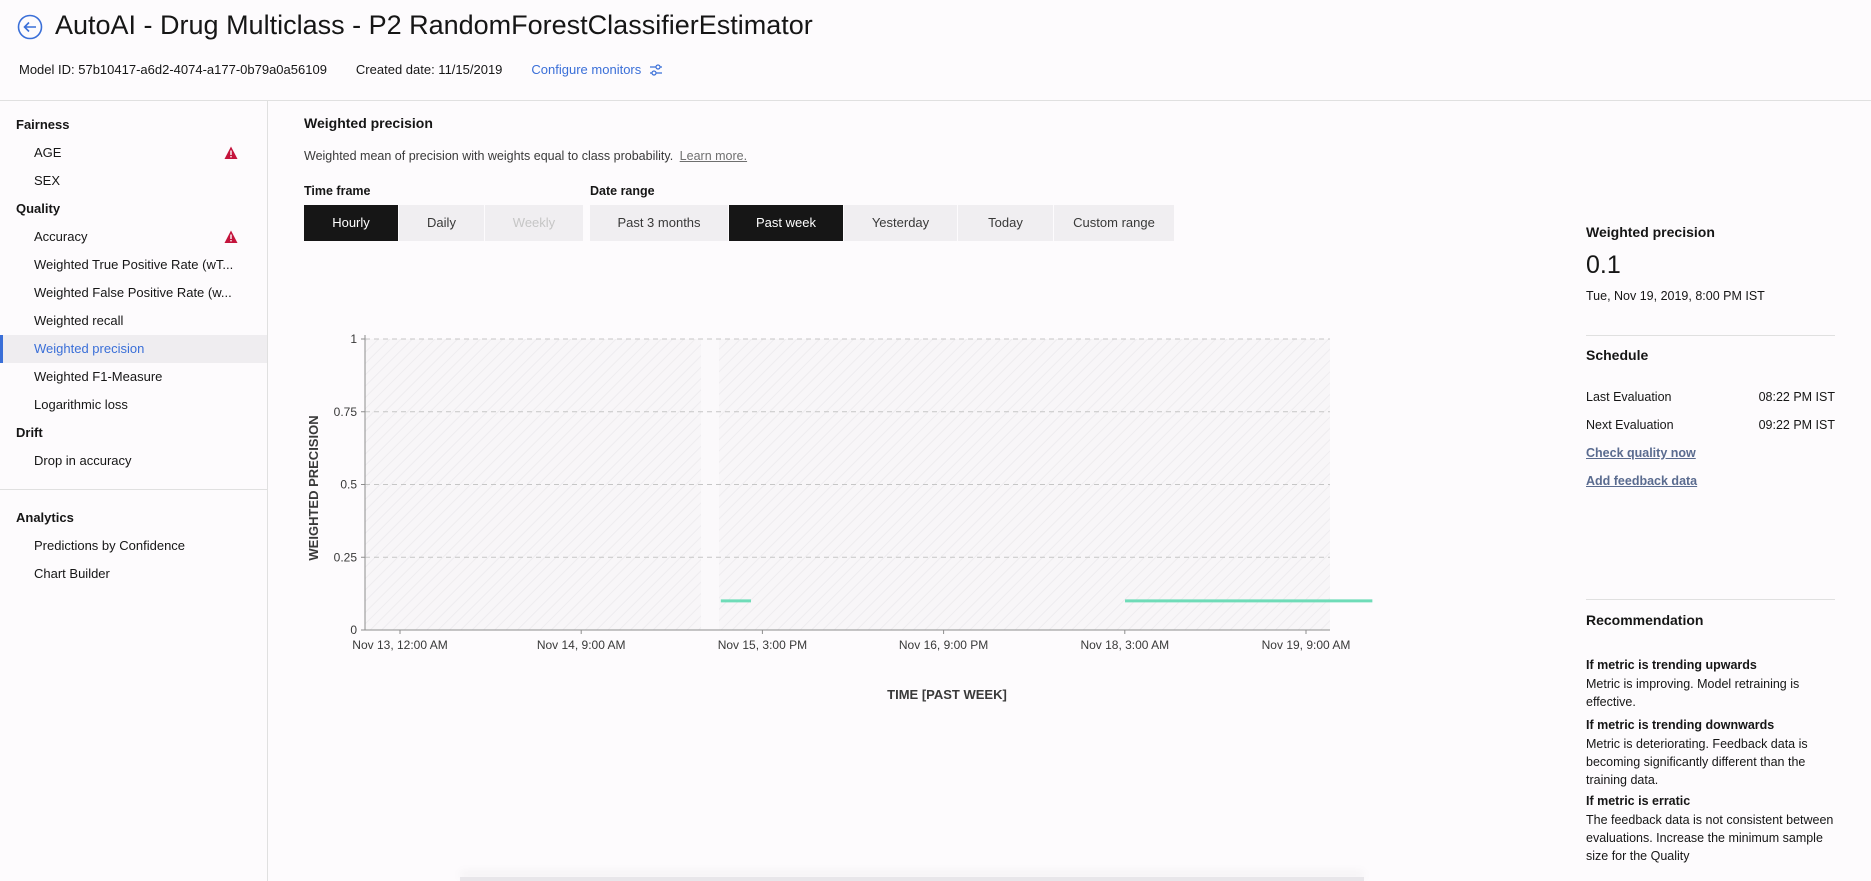 Image resolution: width=1871 pixels, height=881 pixels. I want to click on x-tick-label: Nov 16, 9:00 PM, so click(943, 645).